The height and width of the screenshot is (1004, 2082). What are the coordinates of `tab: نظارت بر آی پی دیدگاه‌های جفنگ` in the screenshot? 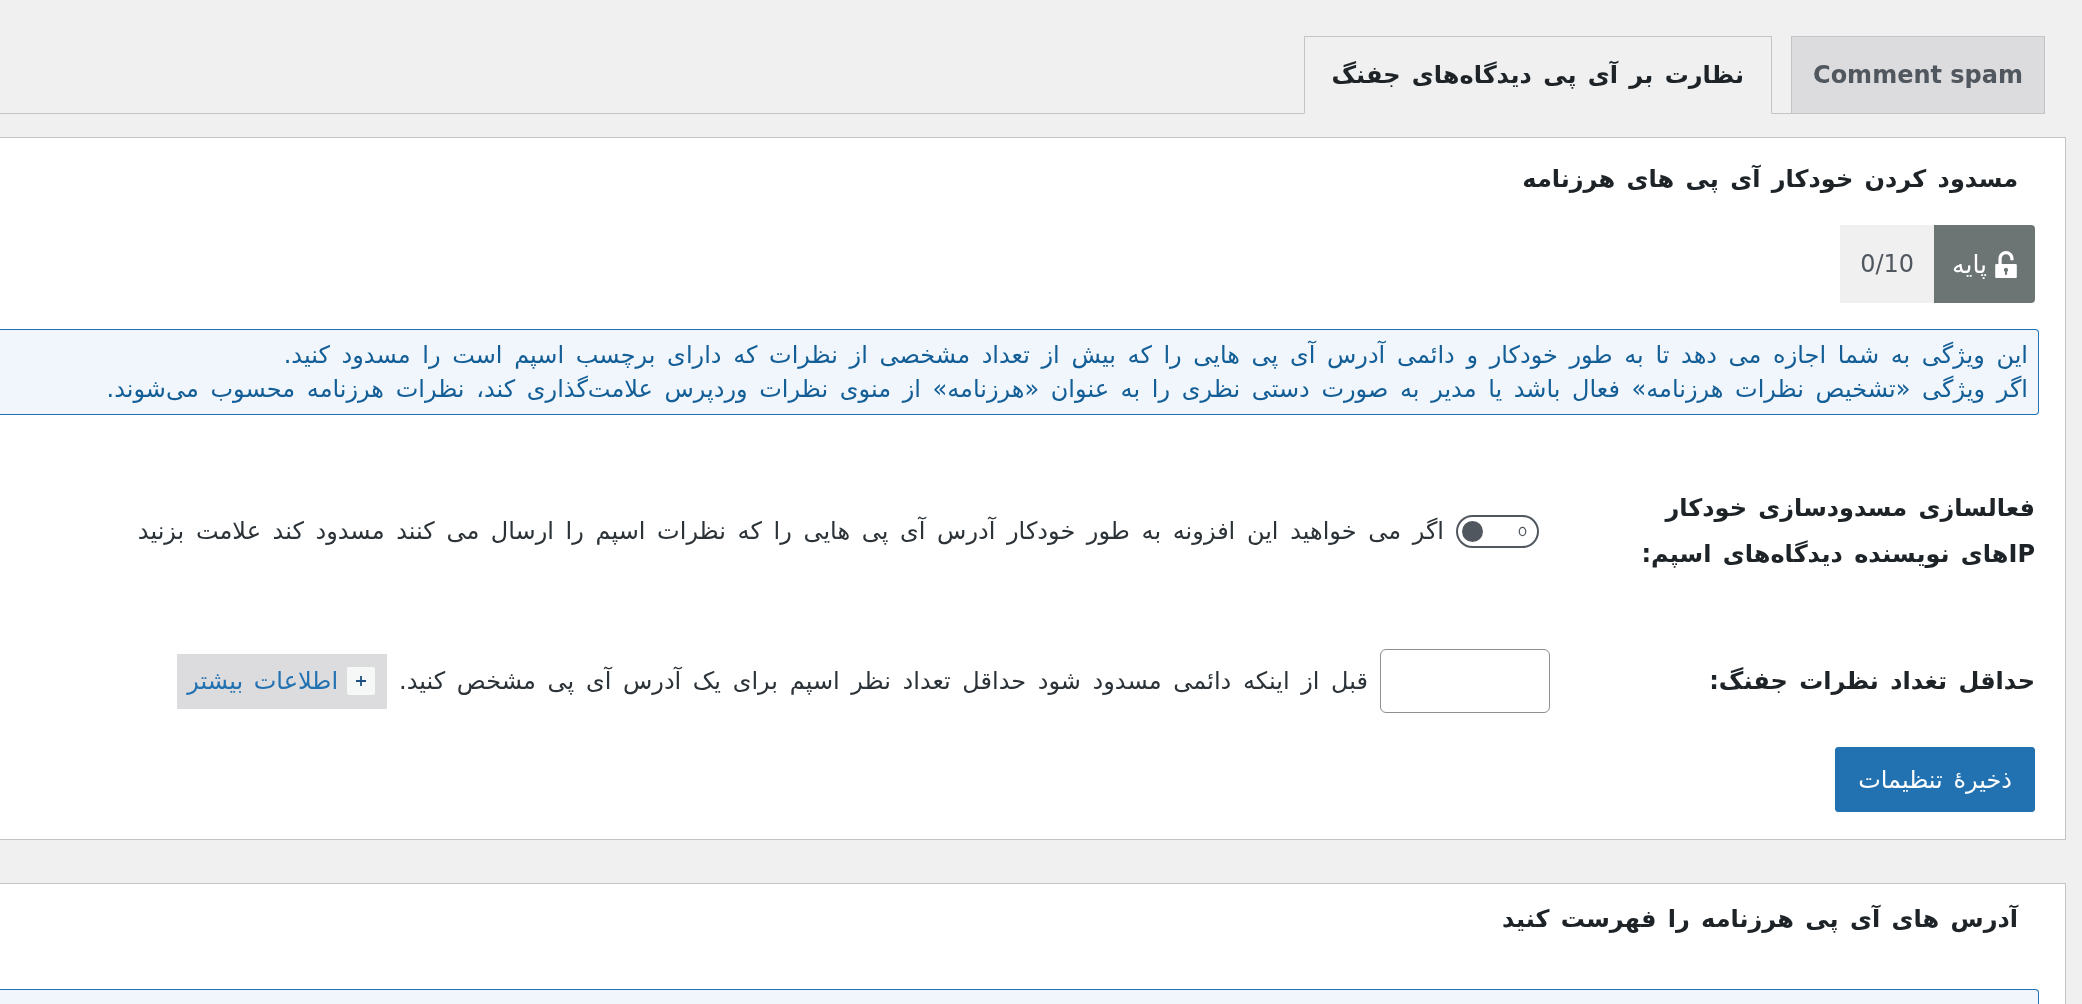 It's located at (1537, 75).